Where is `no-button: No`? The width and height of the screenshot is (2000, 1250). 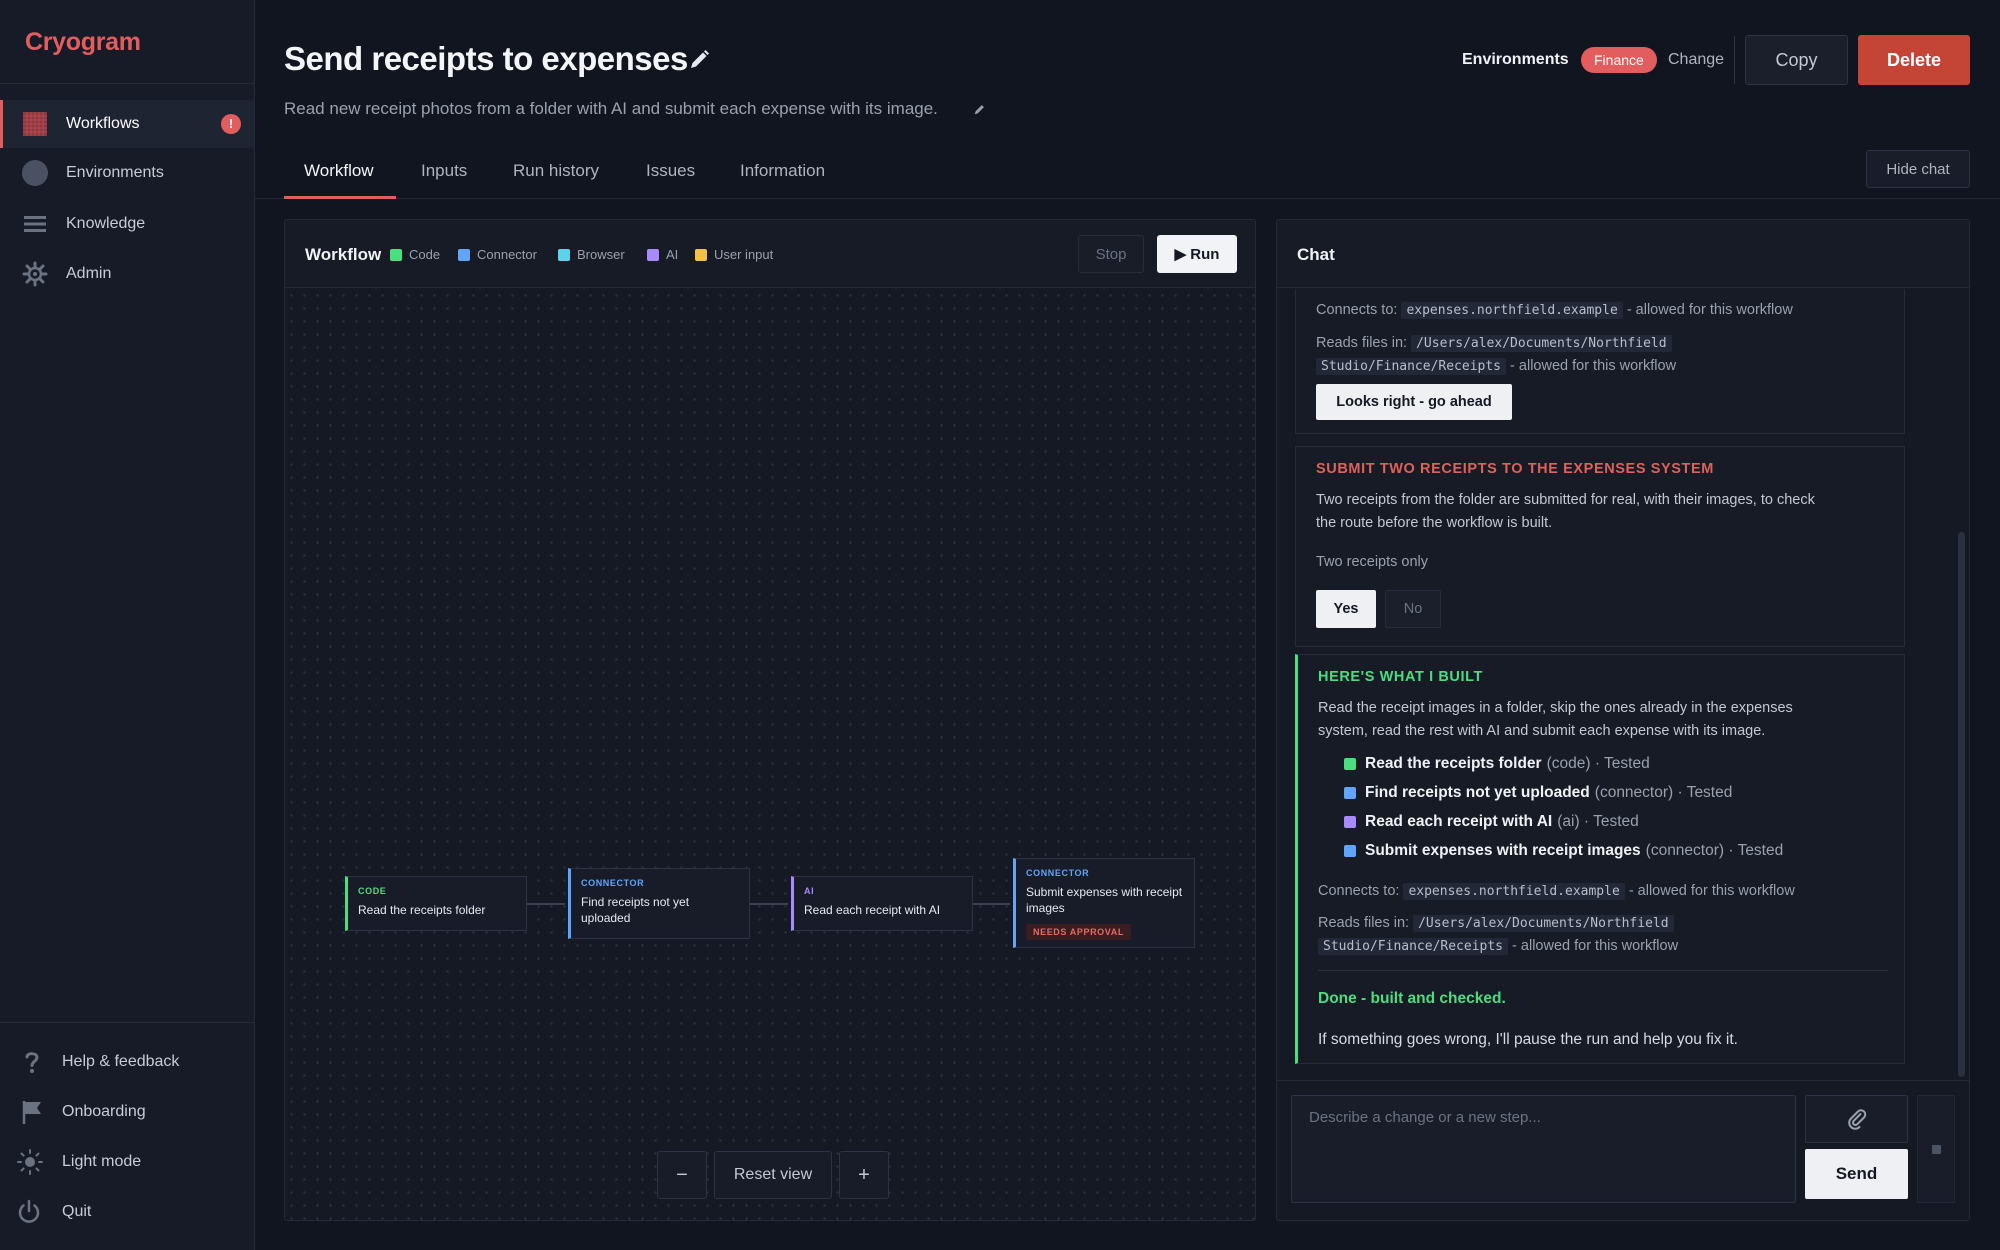
no-button: No is located at coordinates (1413, 609).